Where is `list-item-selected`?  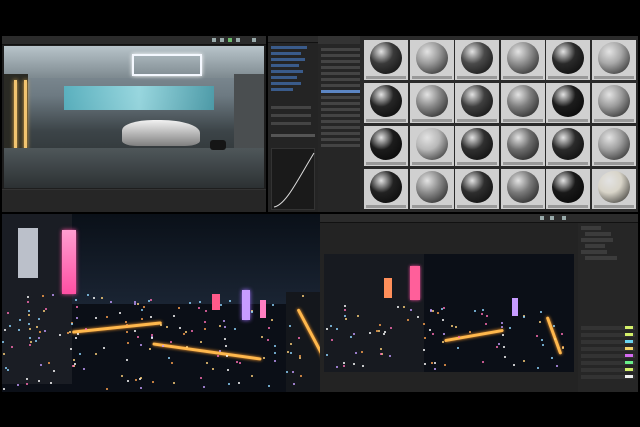
list-item-selected is located at coordinates (341, 91).